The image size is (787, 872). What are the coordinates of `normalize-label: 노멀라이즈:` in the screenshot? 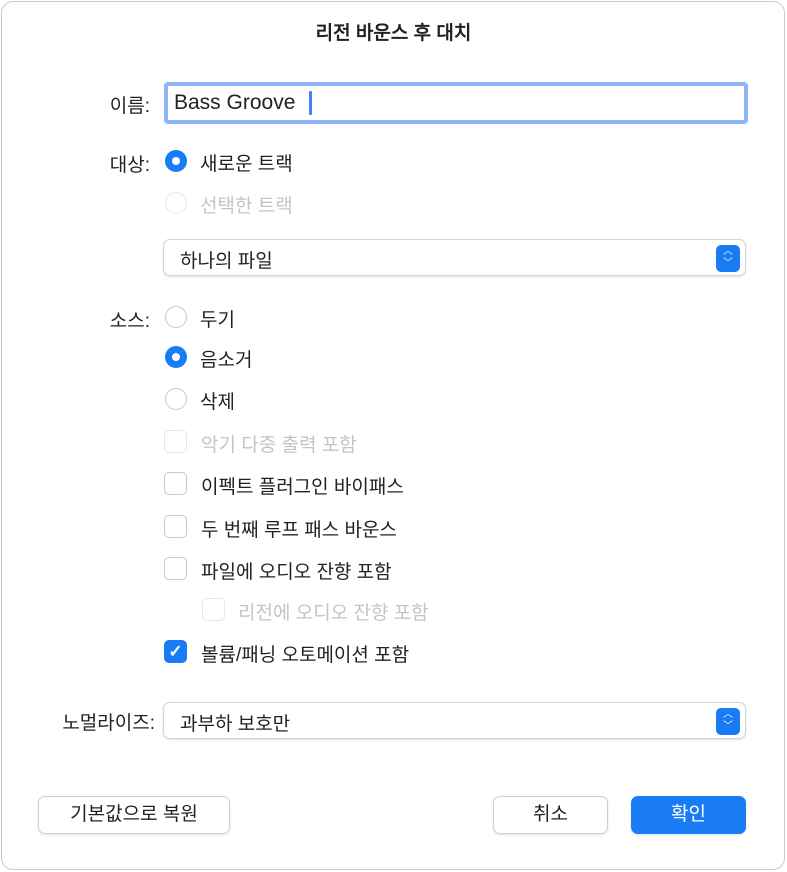 It's located at (108, 723).